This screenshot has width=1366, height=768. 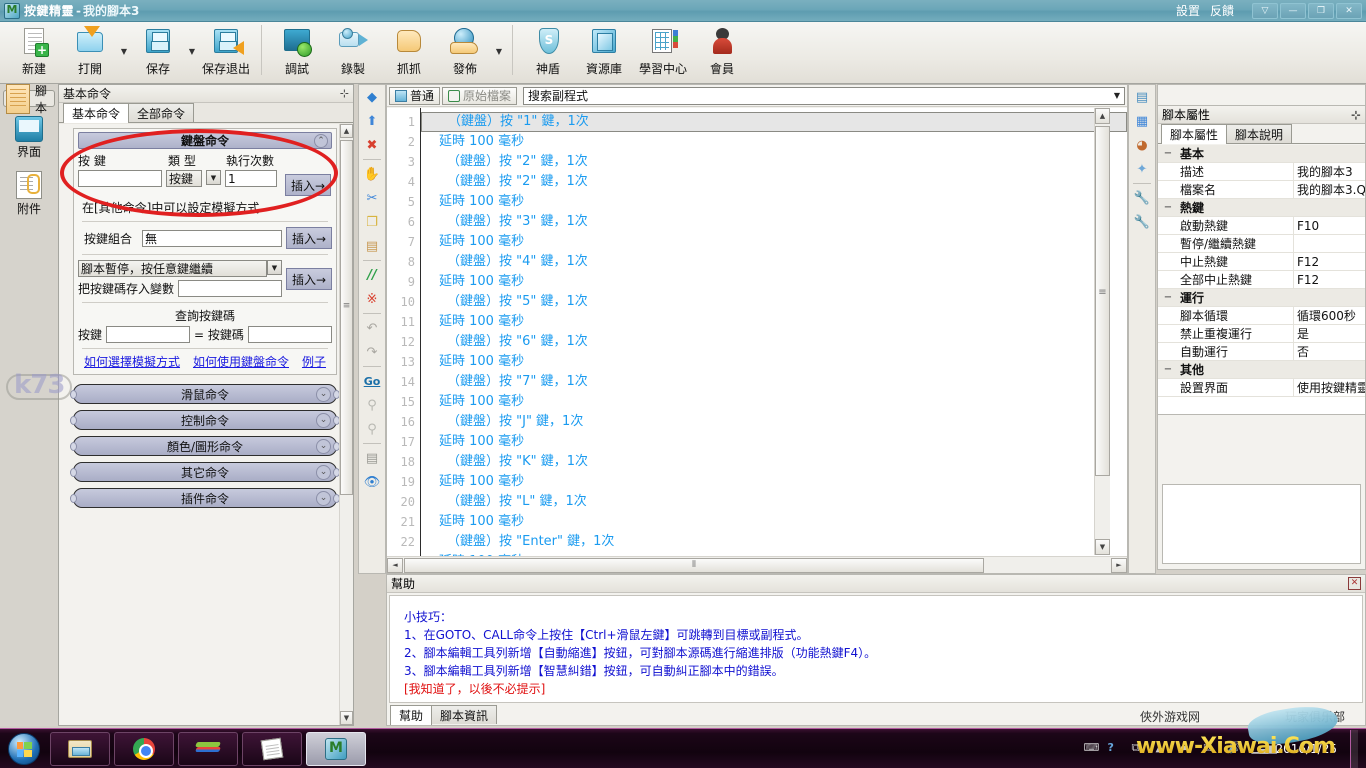 I want to click on property-row: 暫停/繼續熱鍵, so click(x=1261, y=243).